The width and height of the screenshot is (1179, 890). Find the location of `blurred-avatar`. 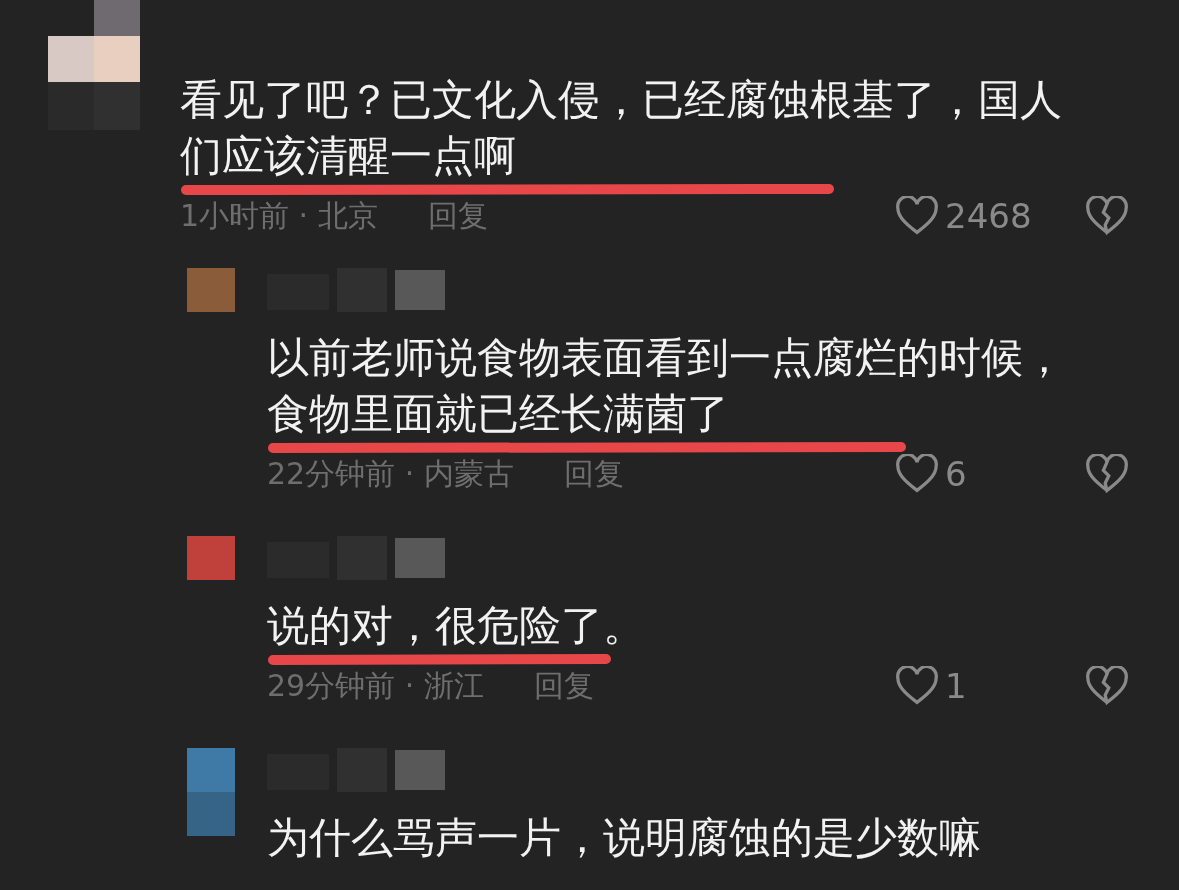

blurred-avatar is located at coordinates (94, 65).